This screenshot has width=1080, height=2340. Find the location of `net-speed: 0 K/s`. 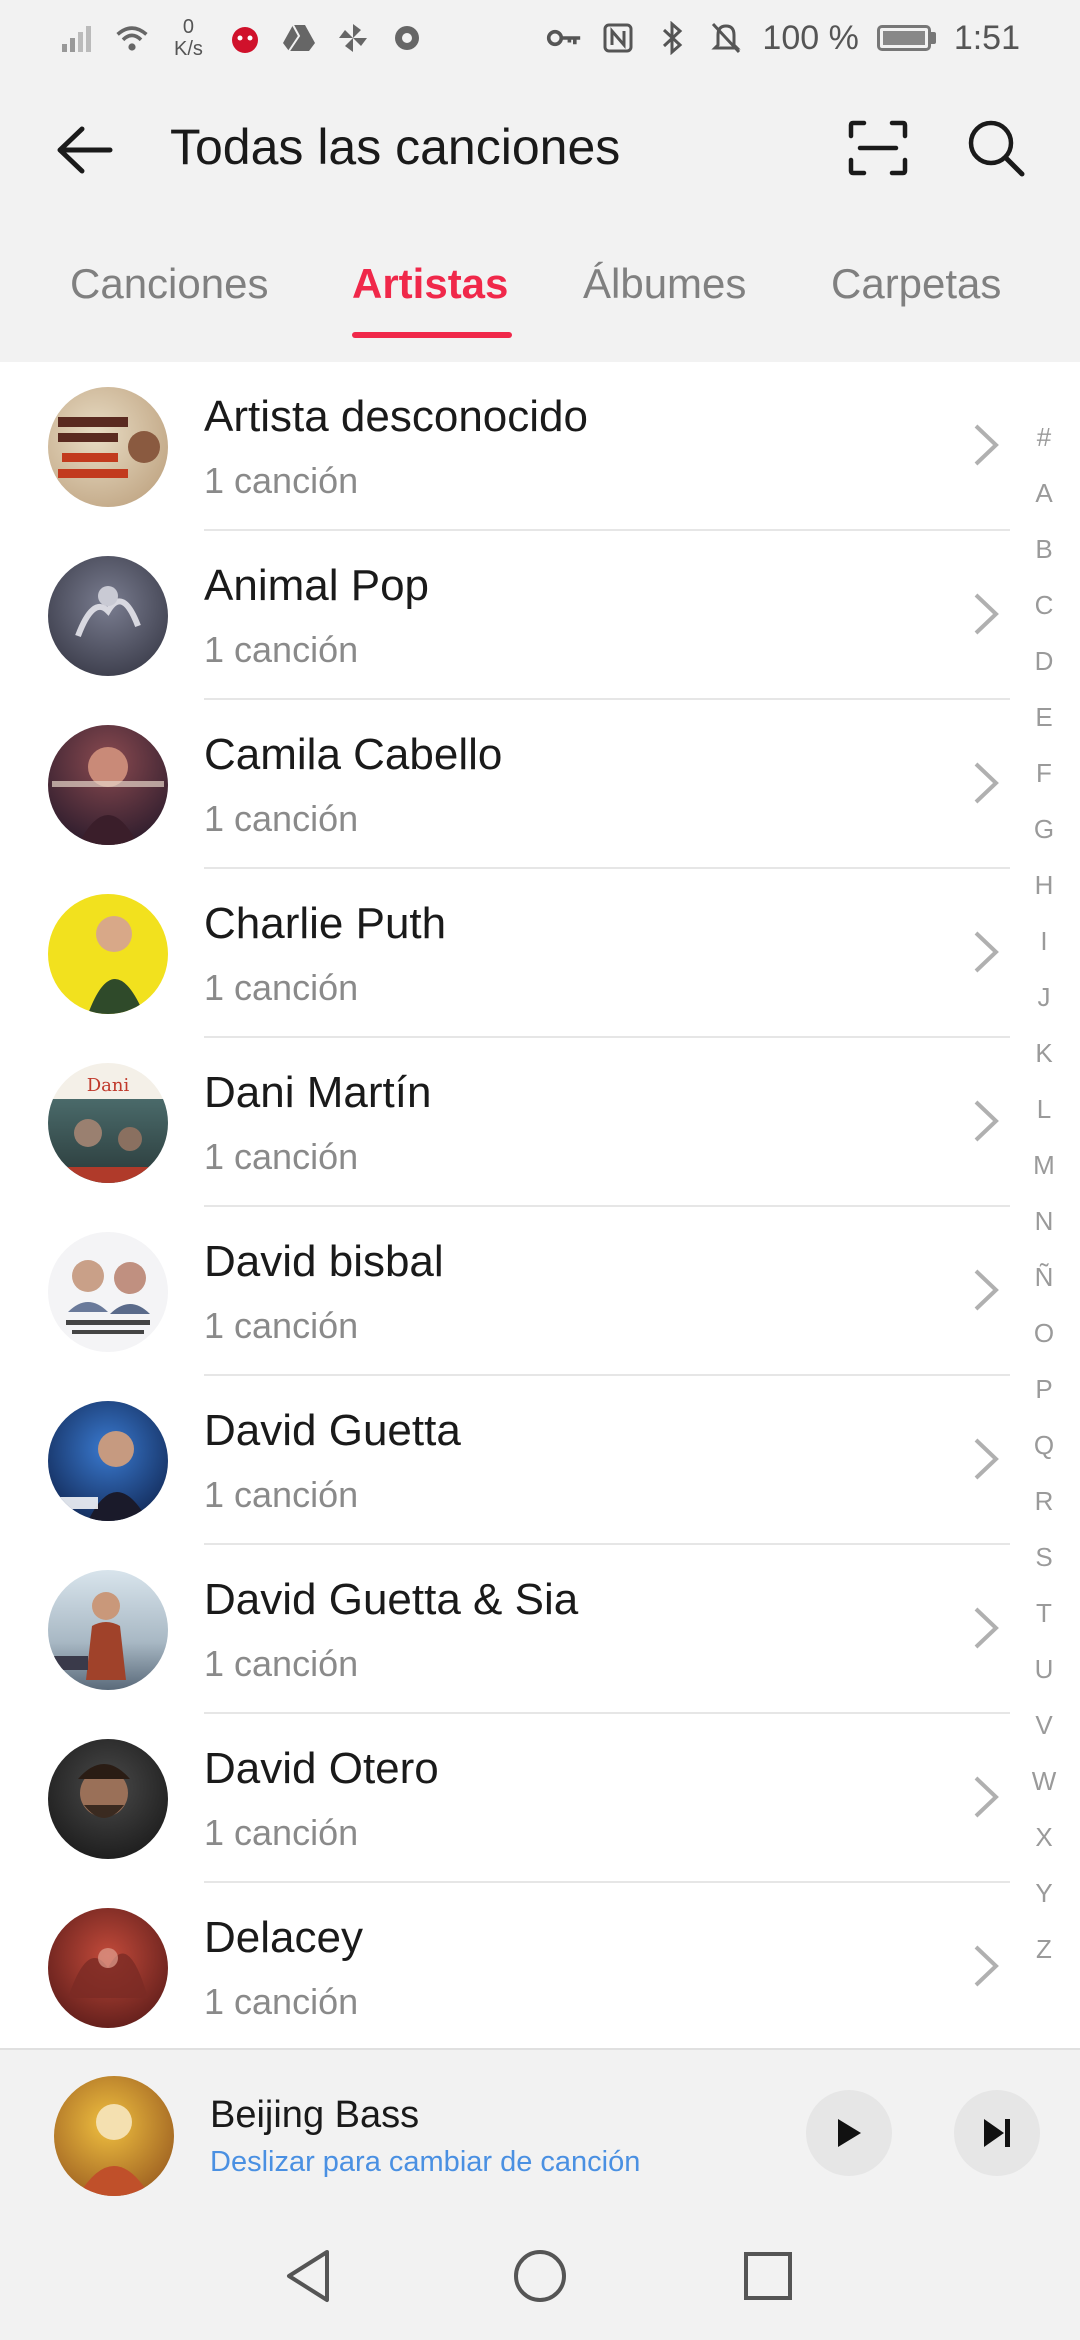

net-speed: 0 K/s is located at coordinates (188, 38).